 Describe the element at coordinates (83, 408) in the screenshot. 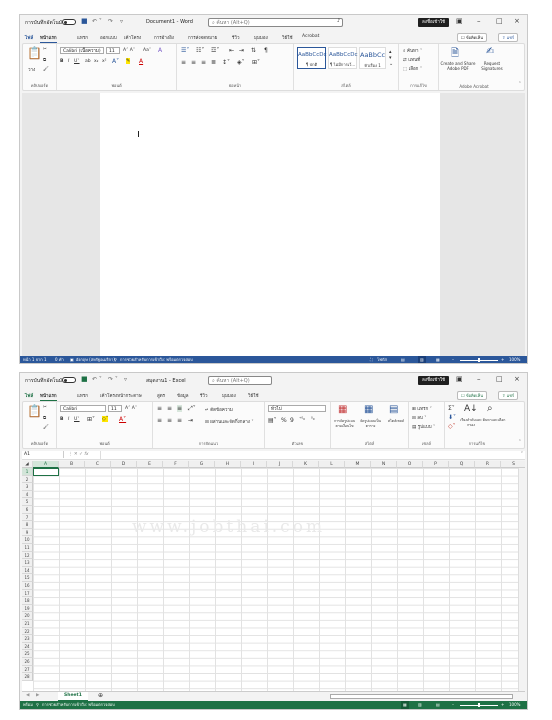

I see `font-name-box: Calibri` at that location.